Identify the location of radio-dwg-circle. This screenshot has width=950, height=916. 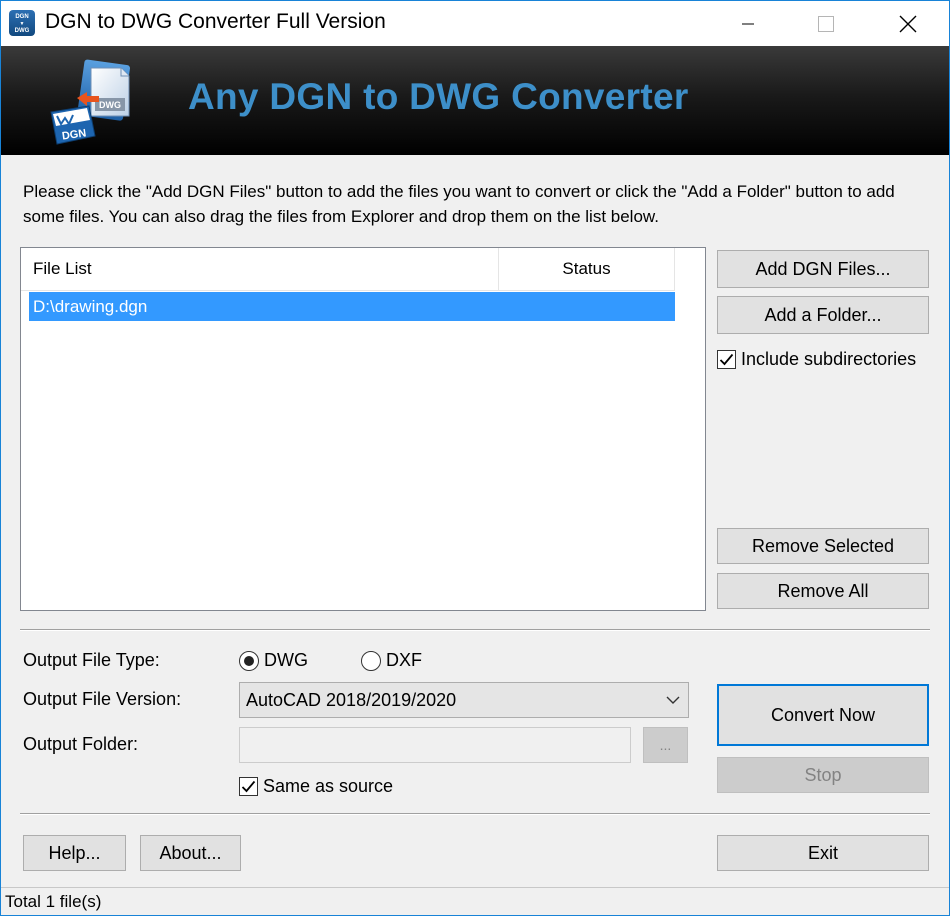
(249, 660).